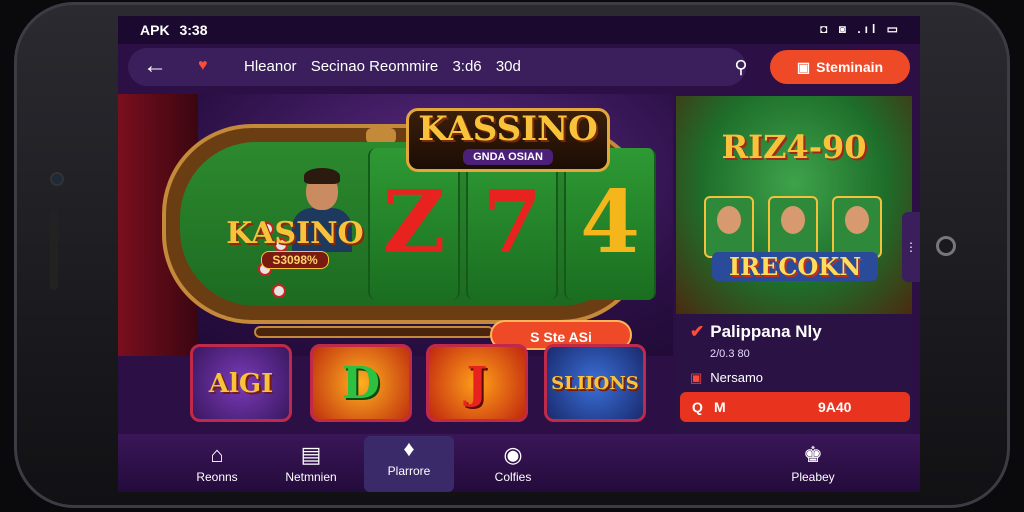 This screenshot has width=1024, height=512. I want to click on kasino-title: KASSINO, so click(508, 129).